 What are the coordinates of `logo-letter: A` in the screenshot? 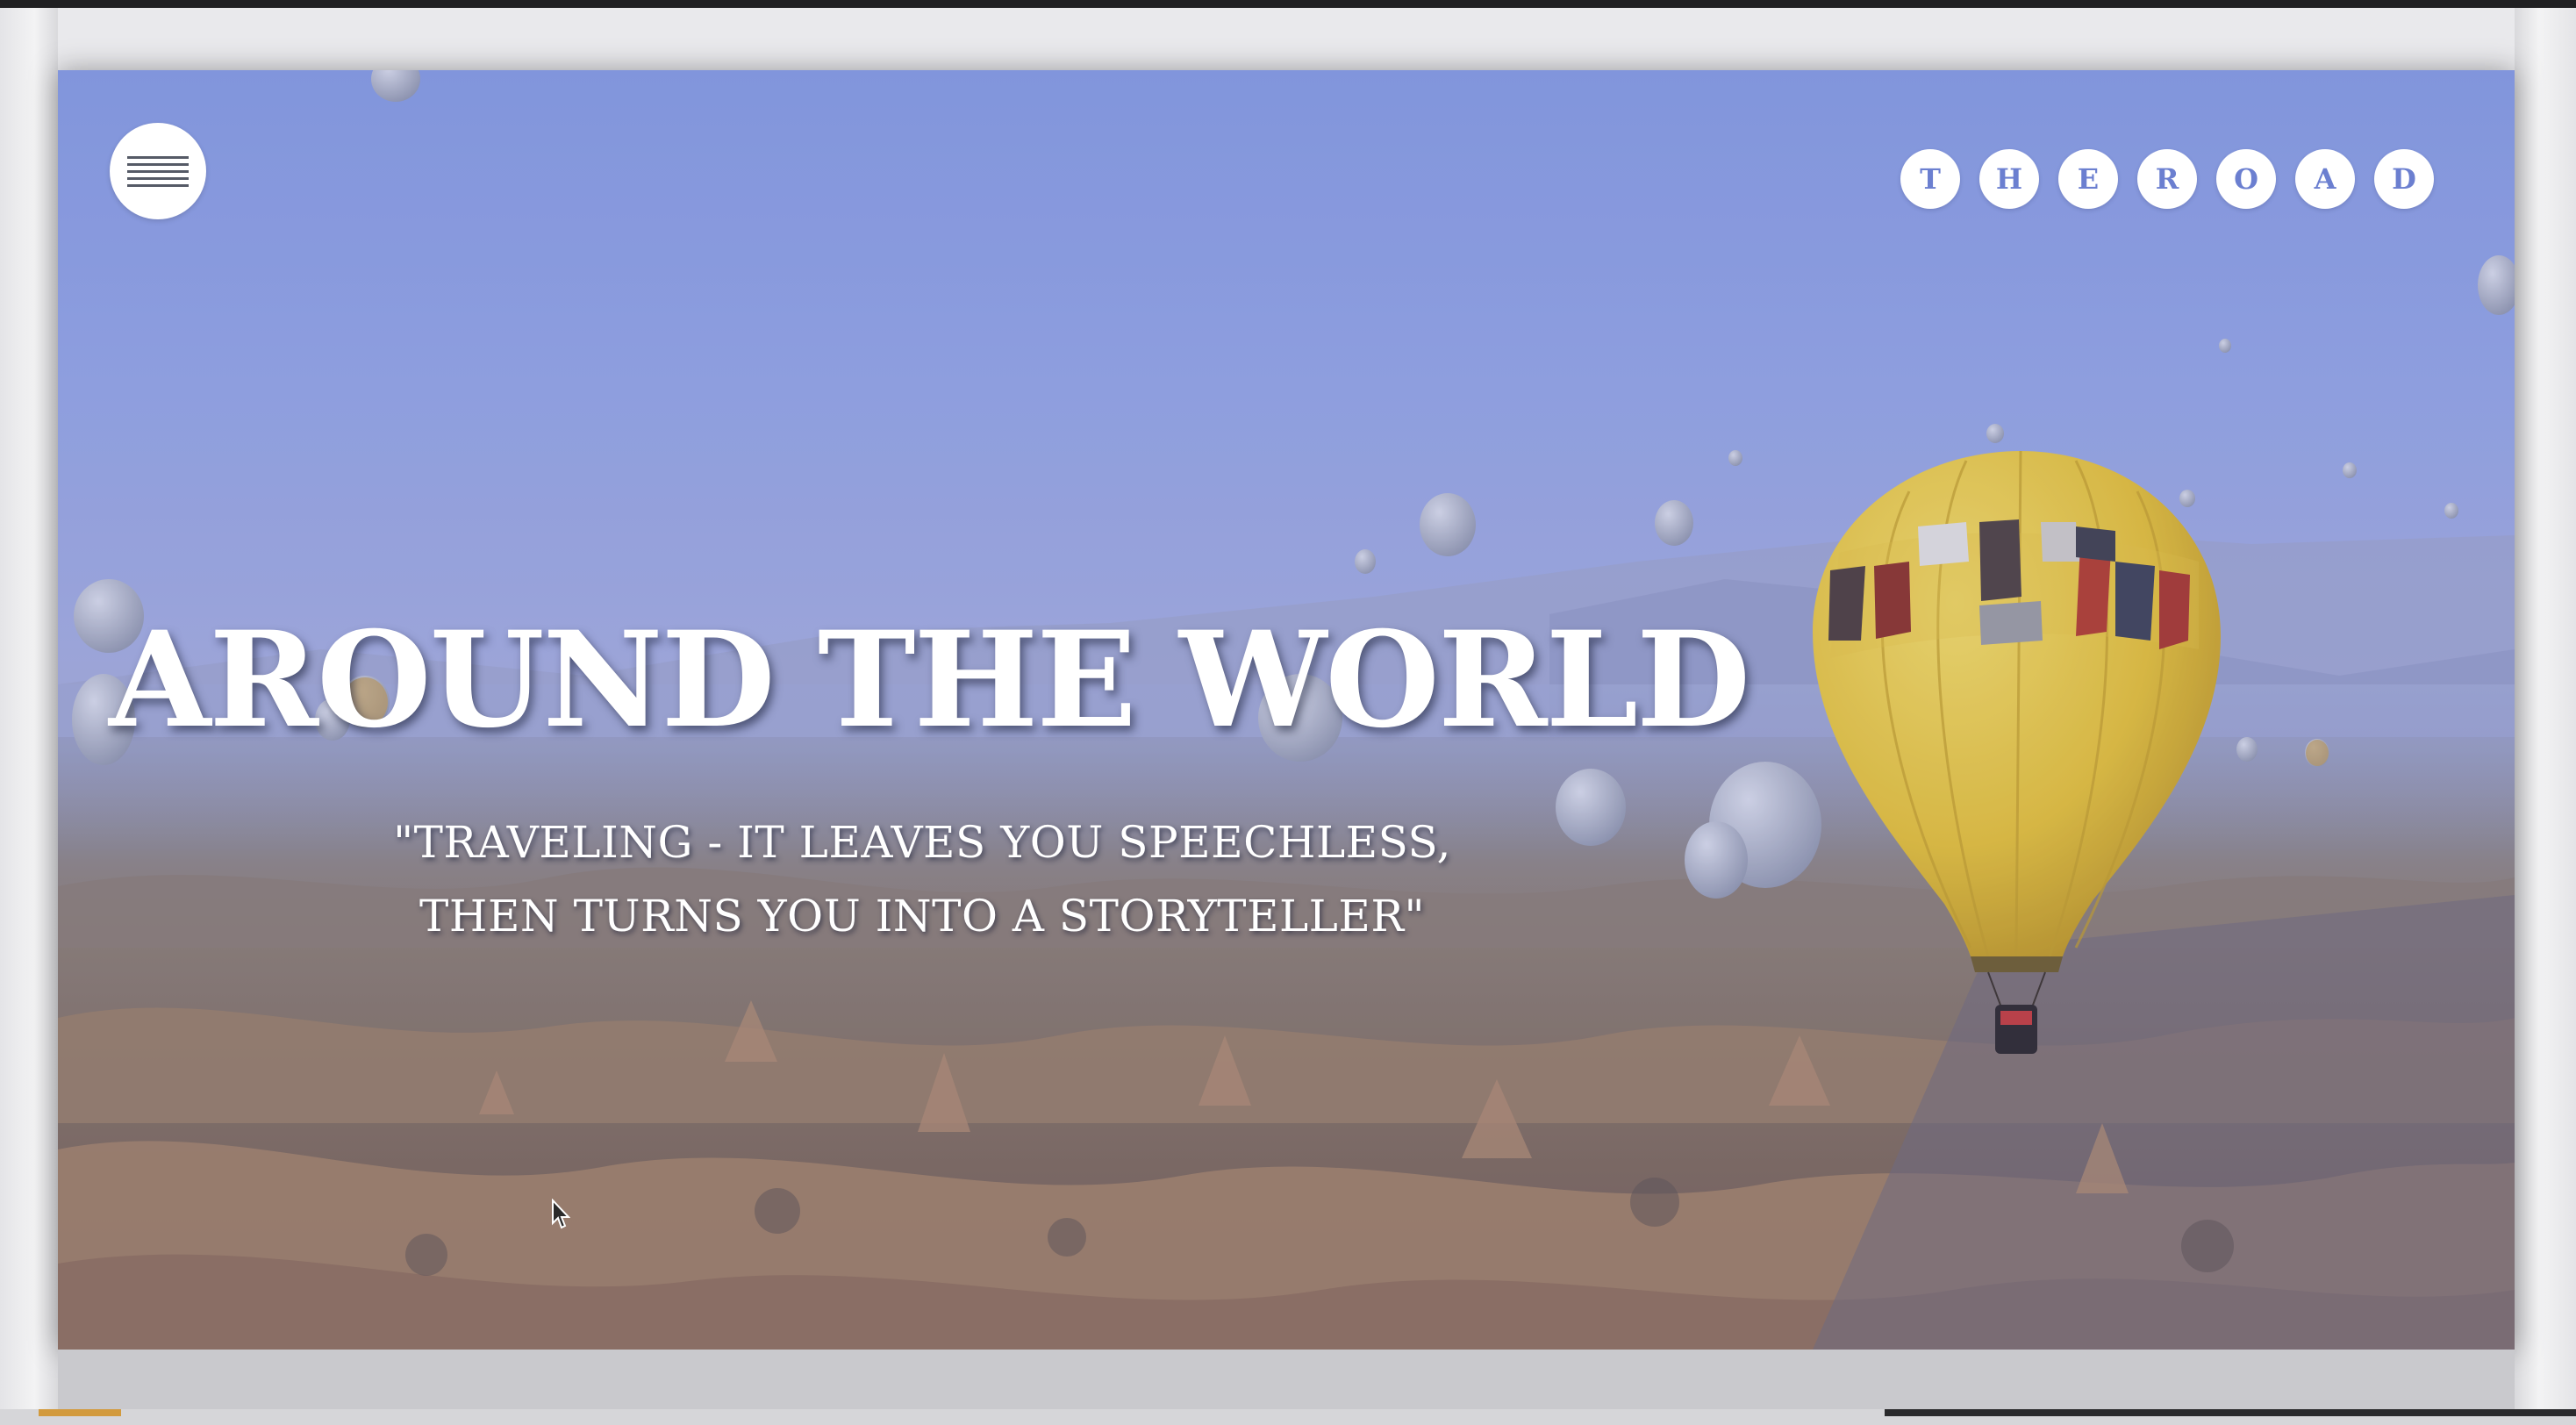 It's located at (2325, 179).